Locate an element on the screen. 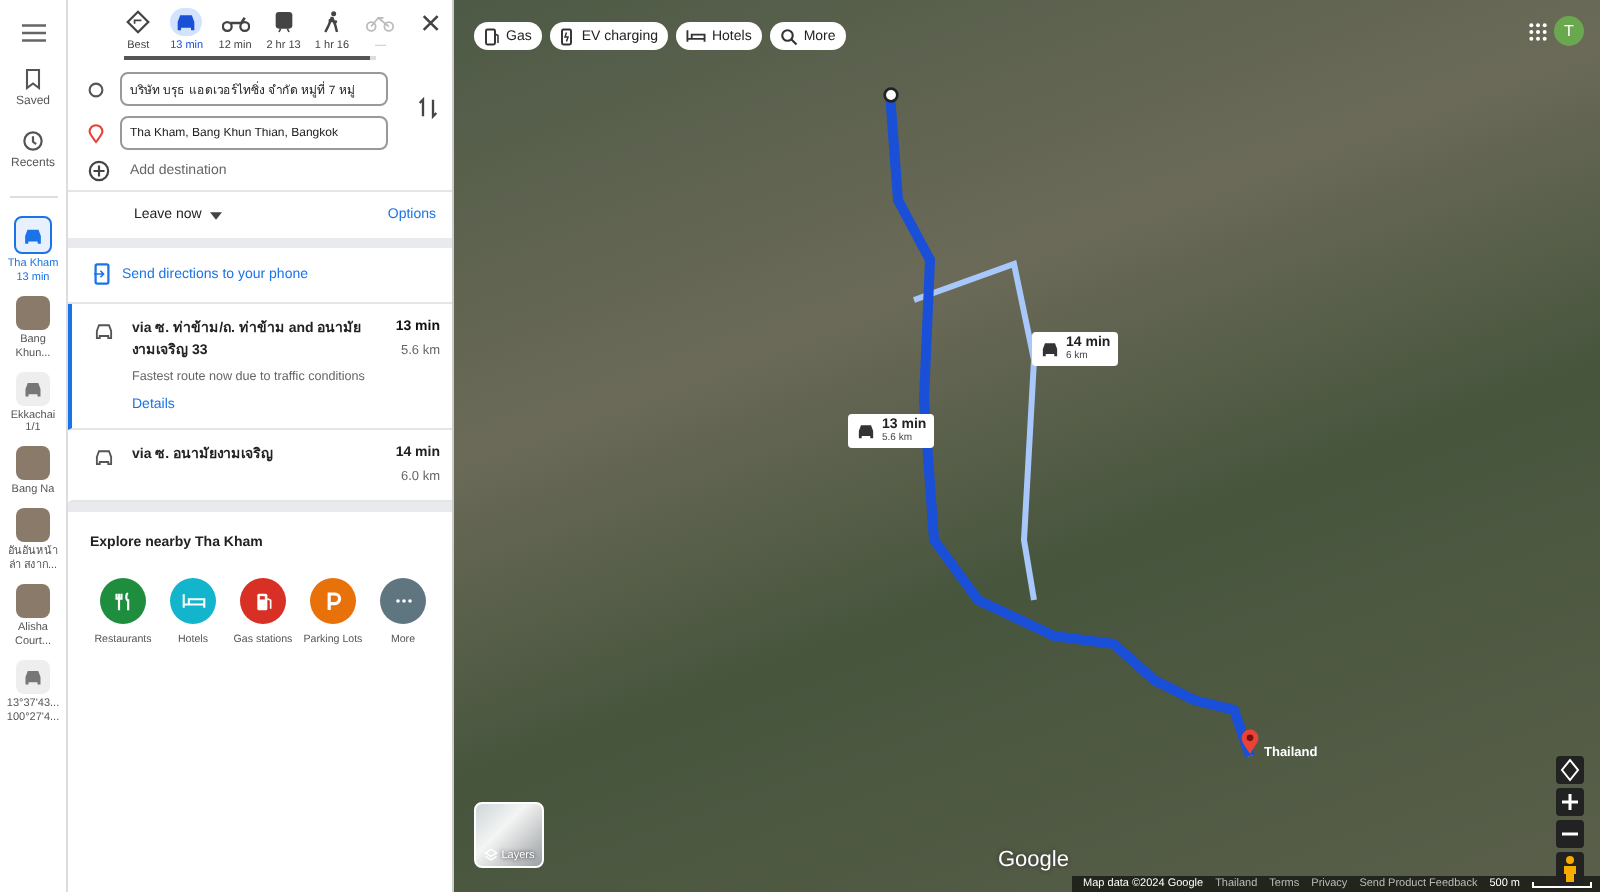  pegman-icon is located at coordinates (1570, 868).